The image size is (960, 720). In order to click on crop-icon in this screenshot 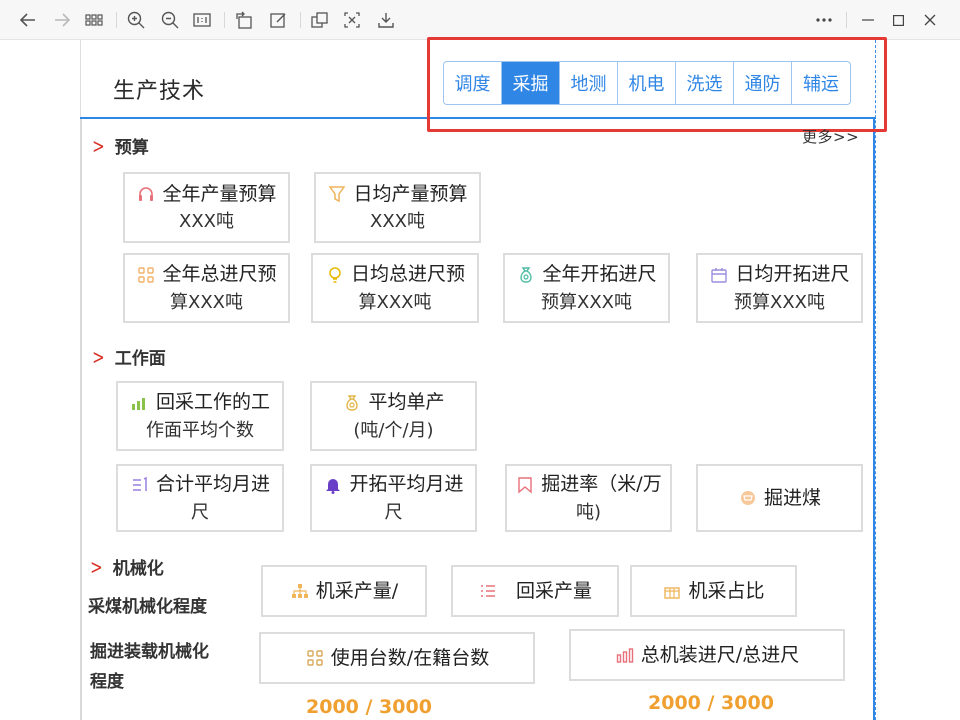, I will do `click(352, 20)`.